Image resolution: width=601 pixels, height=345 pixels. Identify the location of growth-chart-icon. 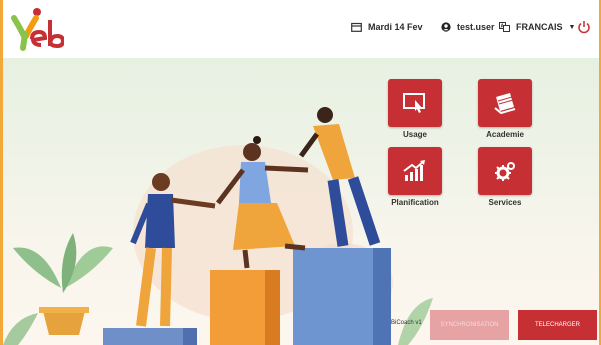
(414, 170).